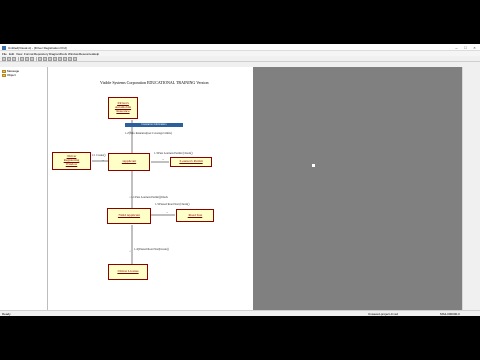 The width and height of the screenshot is (480, 360). What do you see at coordinates (32, 59) in the screenshot?
I see `paste-icon` at bounding box center [32, 59].